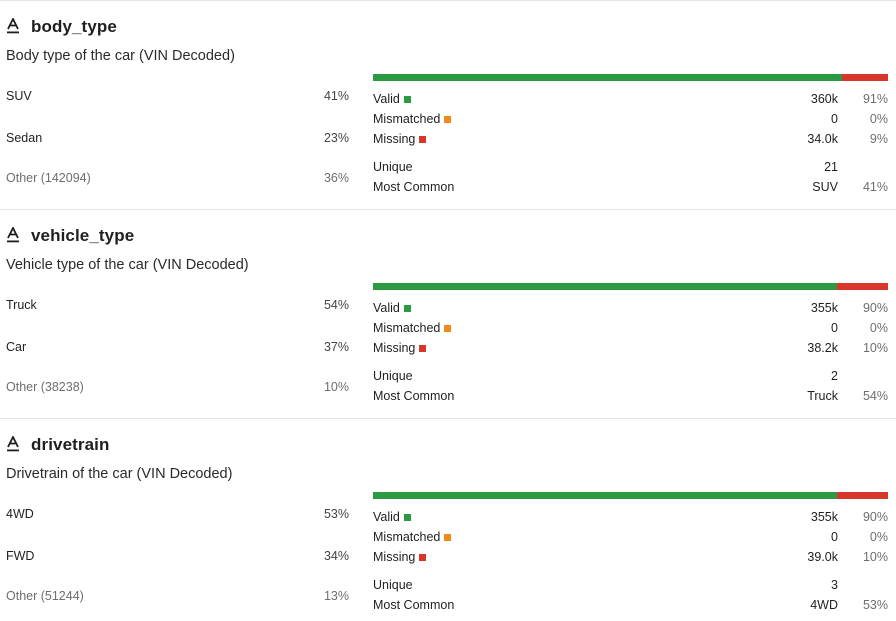 Image resolution: width=896 pixels, height=621 pixels. What do you see at coordinates (336, 96) in the screenshot?
I see `category-percent: 41%` at bounding box center [336, 96].